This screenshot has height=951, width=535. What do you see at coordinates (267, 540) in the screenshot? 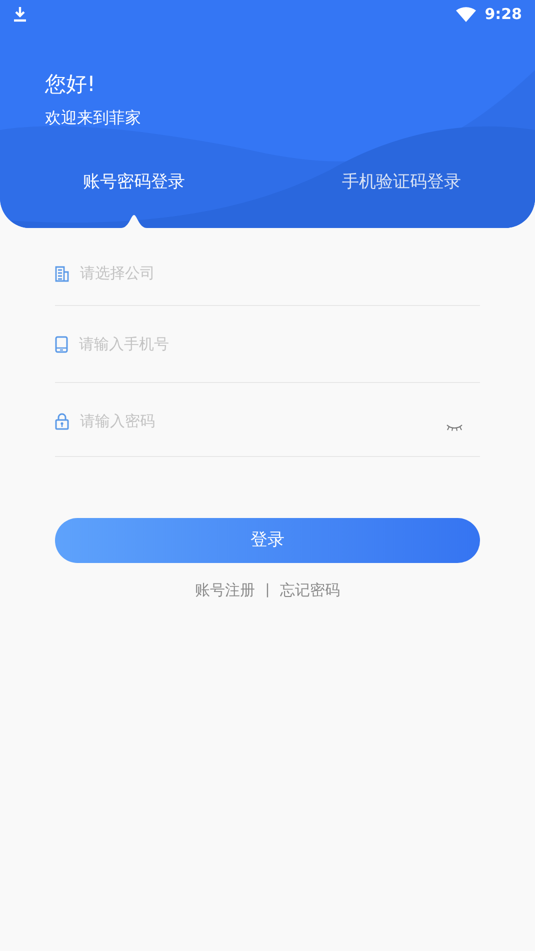
I see `login-button: 登录` at bounding box center [267, 540].